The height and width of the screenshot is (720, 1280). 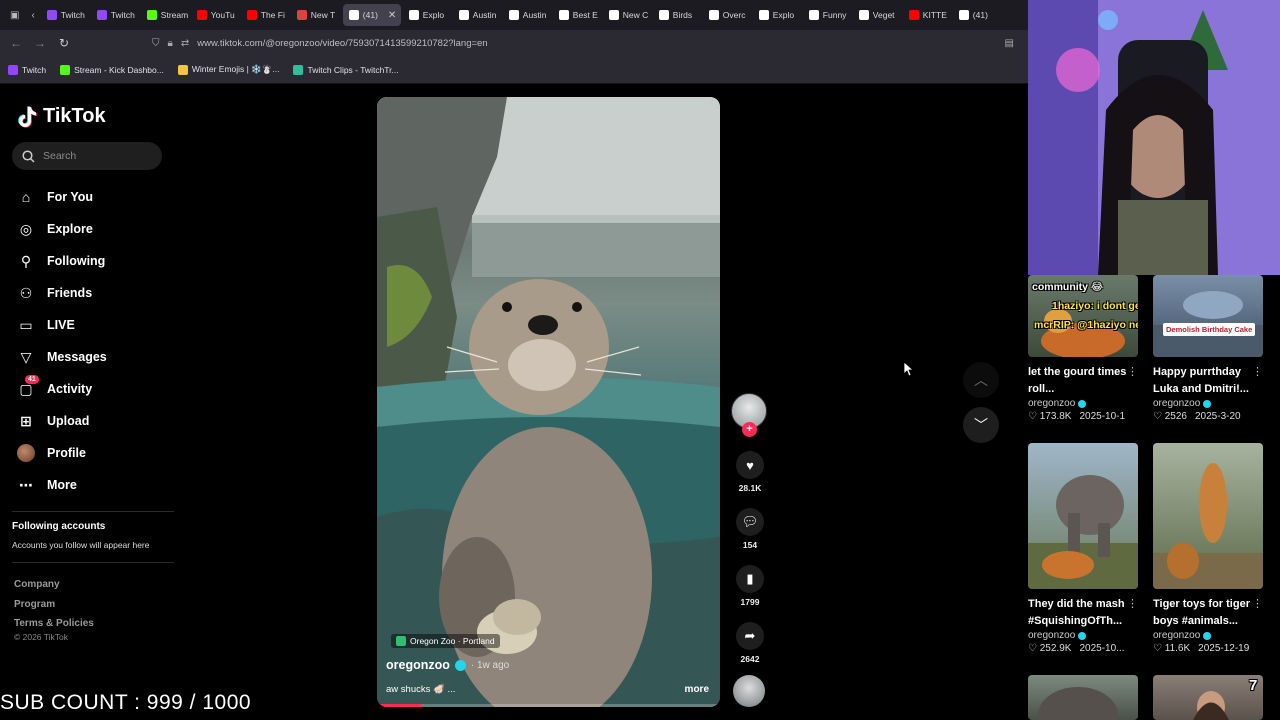 I want to click on video-card: 7, so click(x=1208, y=697).